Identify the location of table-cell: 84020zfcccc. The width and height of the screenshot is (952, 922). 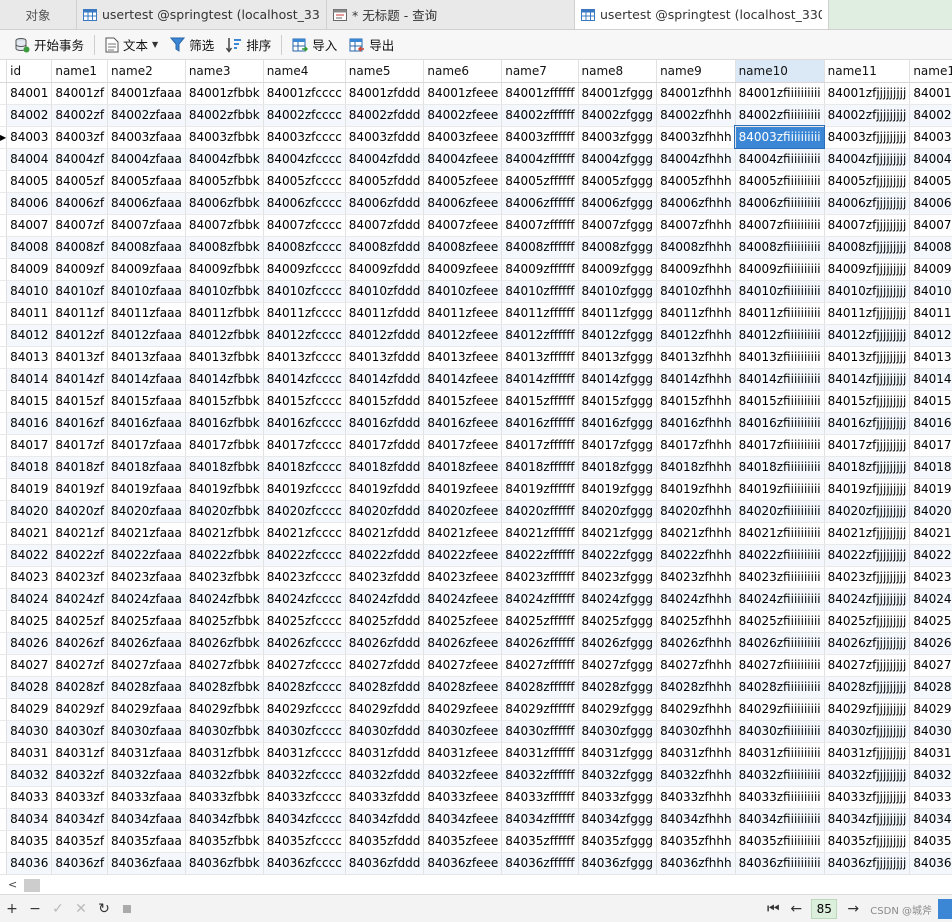
(304, 511).